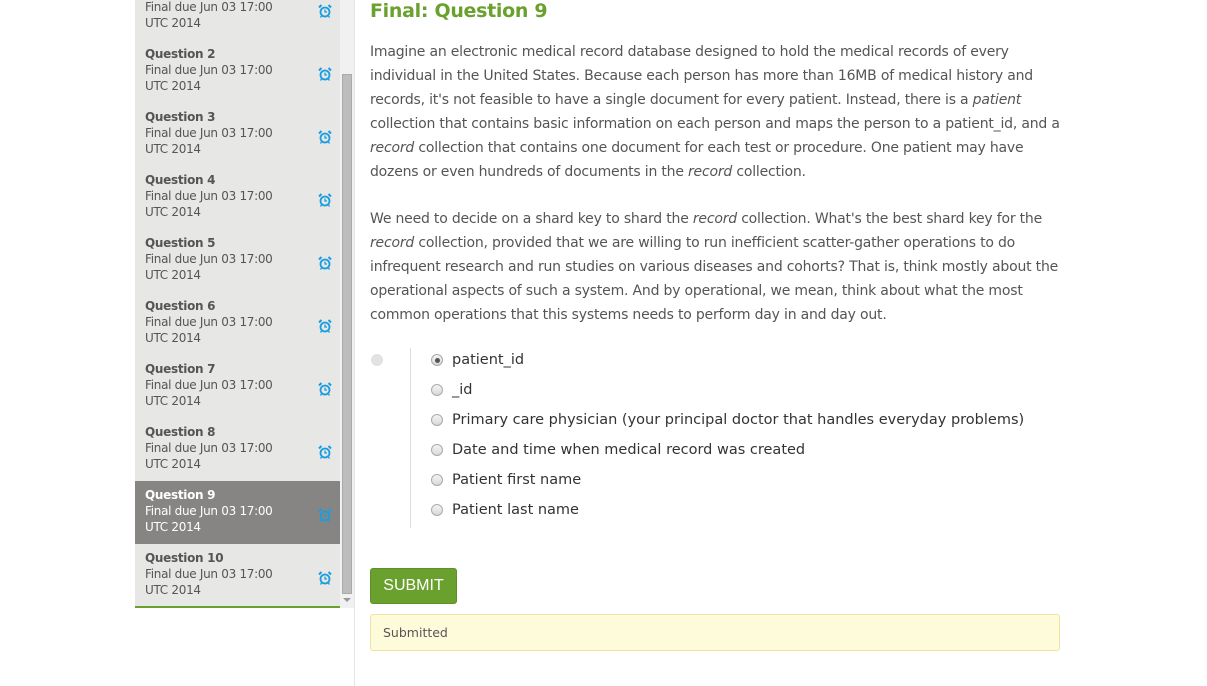  I want to click on question-title: Question 3, so click(180, 117).